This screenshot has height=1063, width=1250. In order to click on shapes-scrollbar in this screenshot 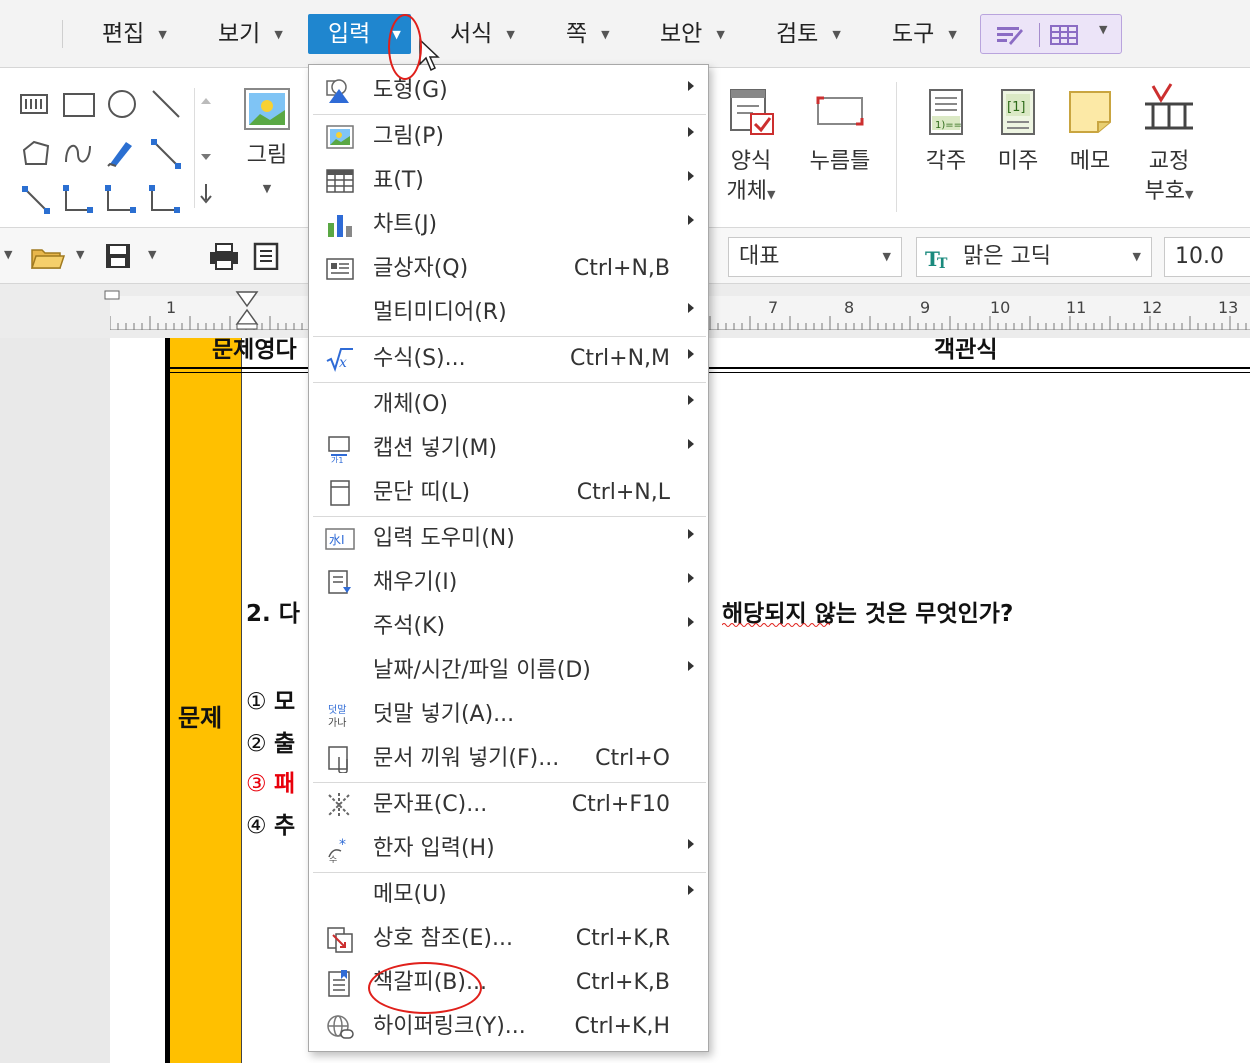, I will do `click(205, 148)`.